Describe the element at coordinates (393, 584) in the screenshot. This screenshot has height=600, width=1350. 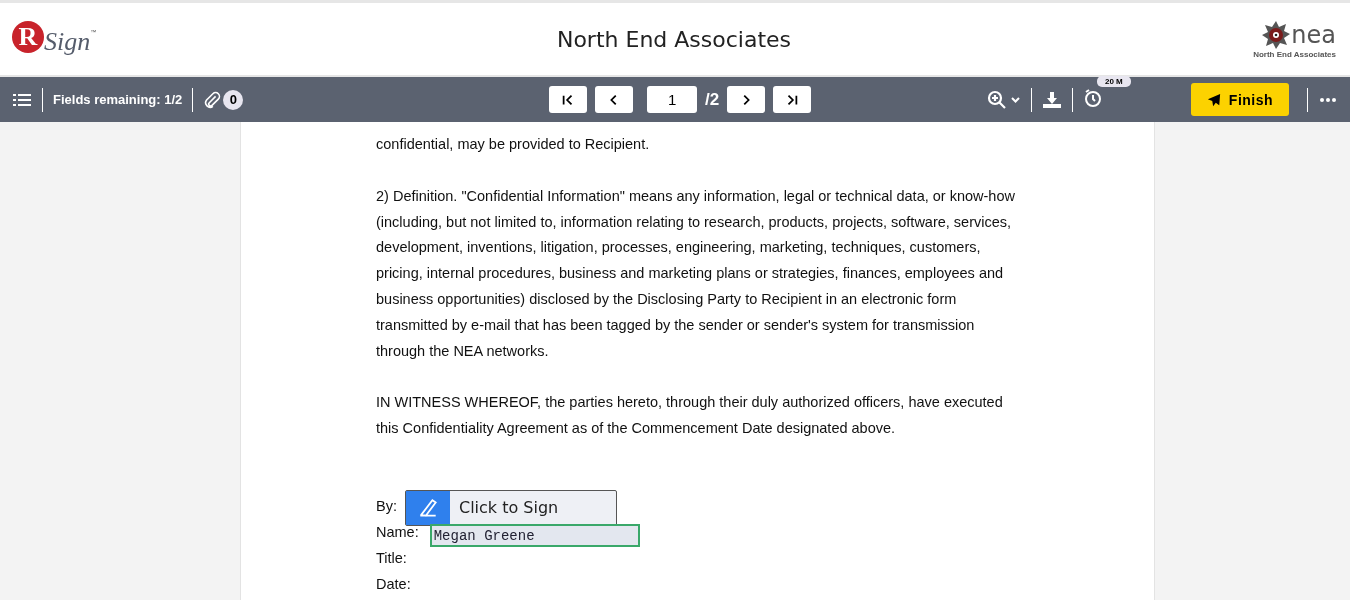
I see `field-label: Date:` at that location.